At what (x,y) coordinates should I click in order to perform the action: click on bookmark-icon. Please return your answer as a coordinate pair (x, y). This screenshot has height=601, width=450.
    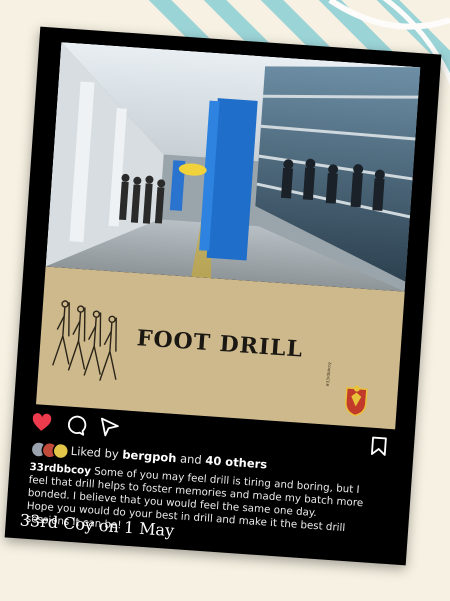
    Looking at the image, I should click on (378, 446).